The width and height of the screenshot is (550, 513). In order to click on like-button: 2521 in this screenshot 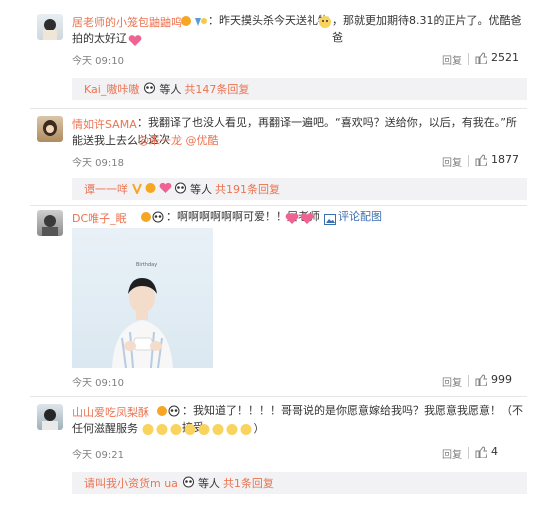, I will do `click(497, 57)`.